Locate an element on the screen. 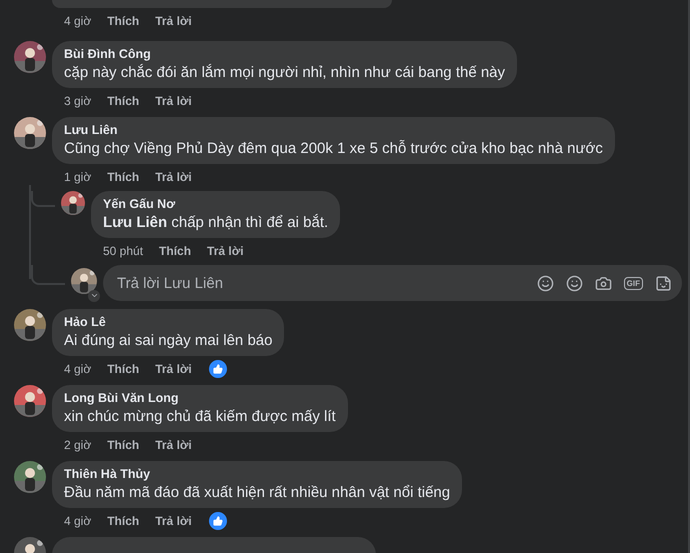 The height and width of the screenshot is (553, 690). commenter-name: Thiên Hà Thủy is located at coordinates (257, 474).